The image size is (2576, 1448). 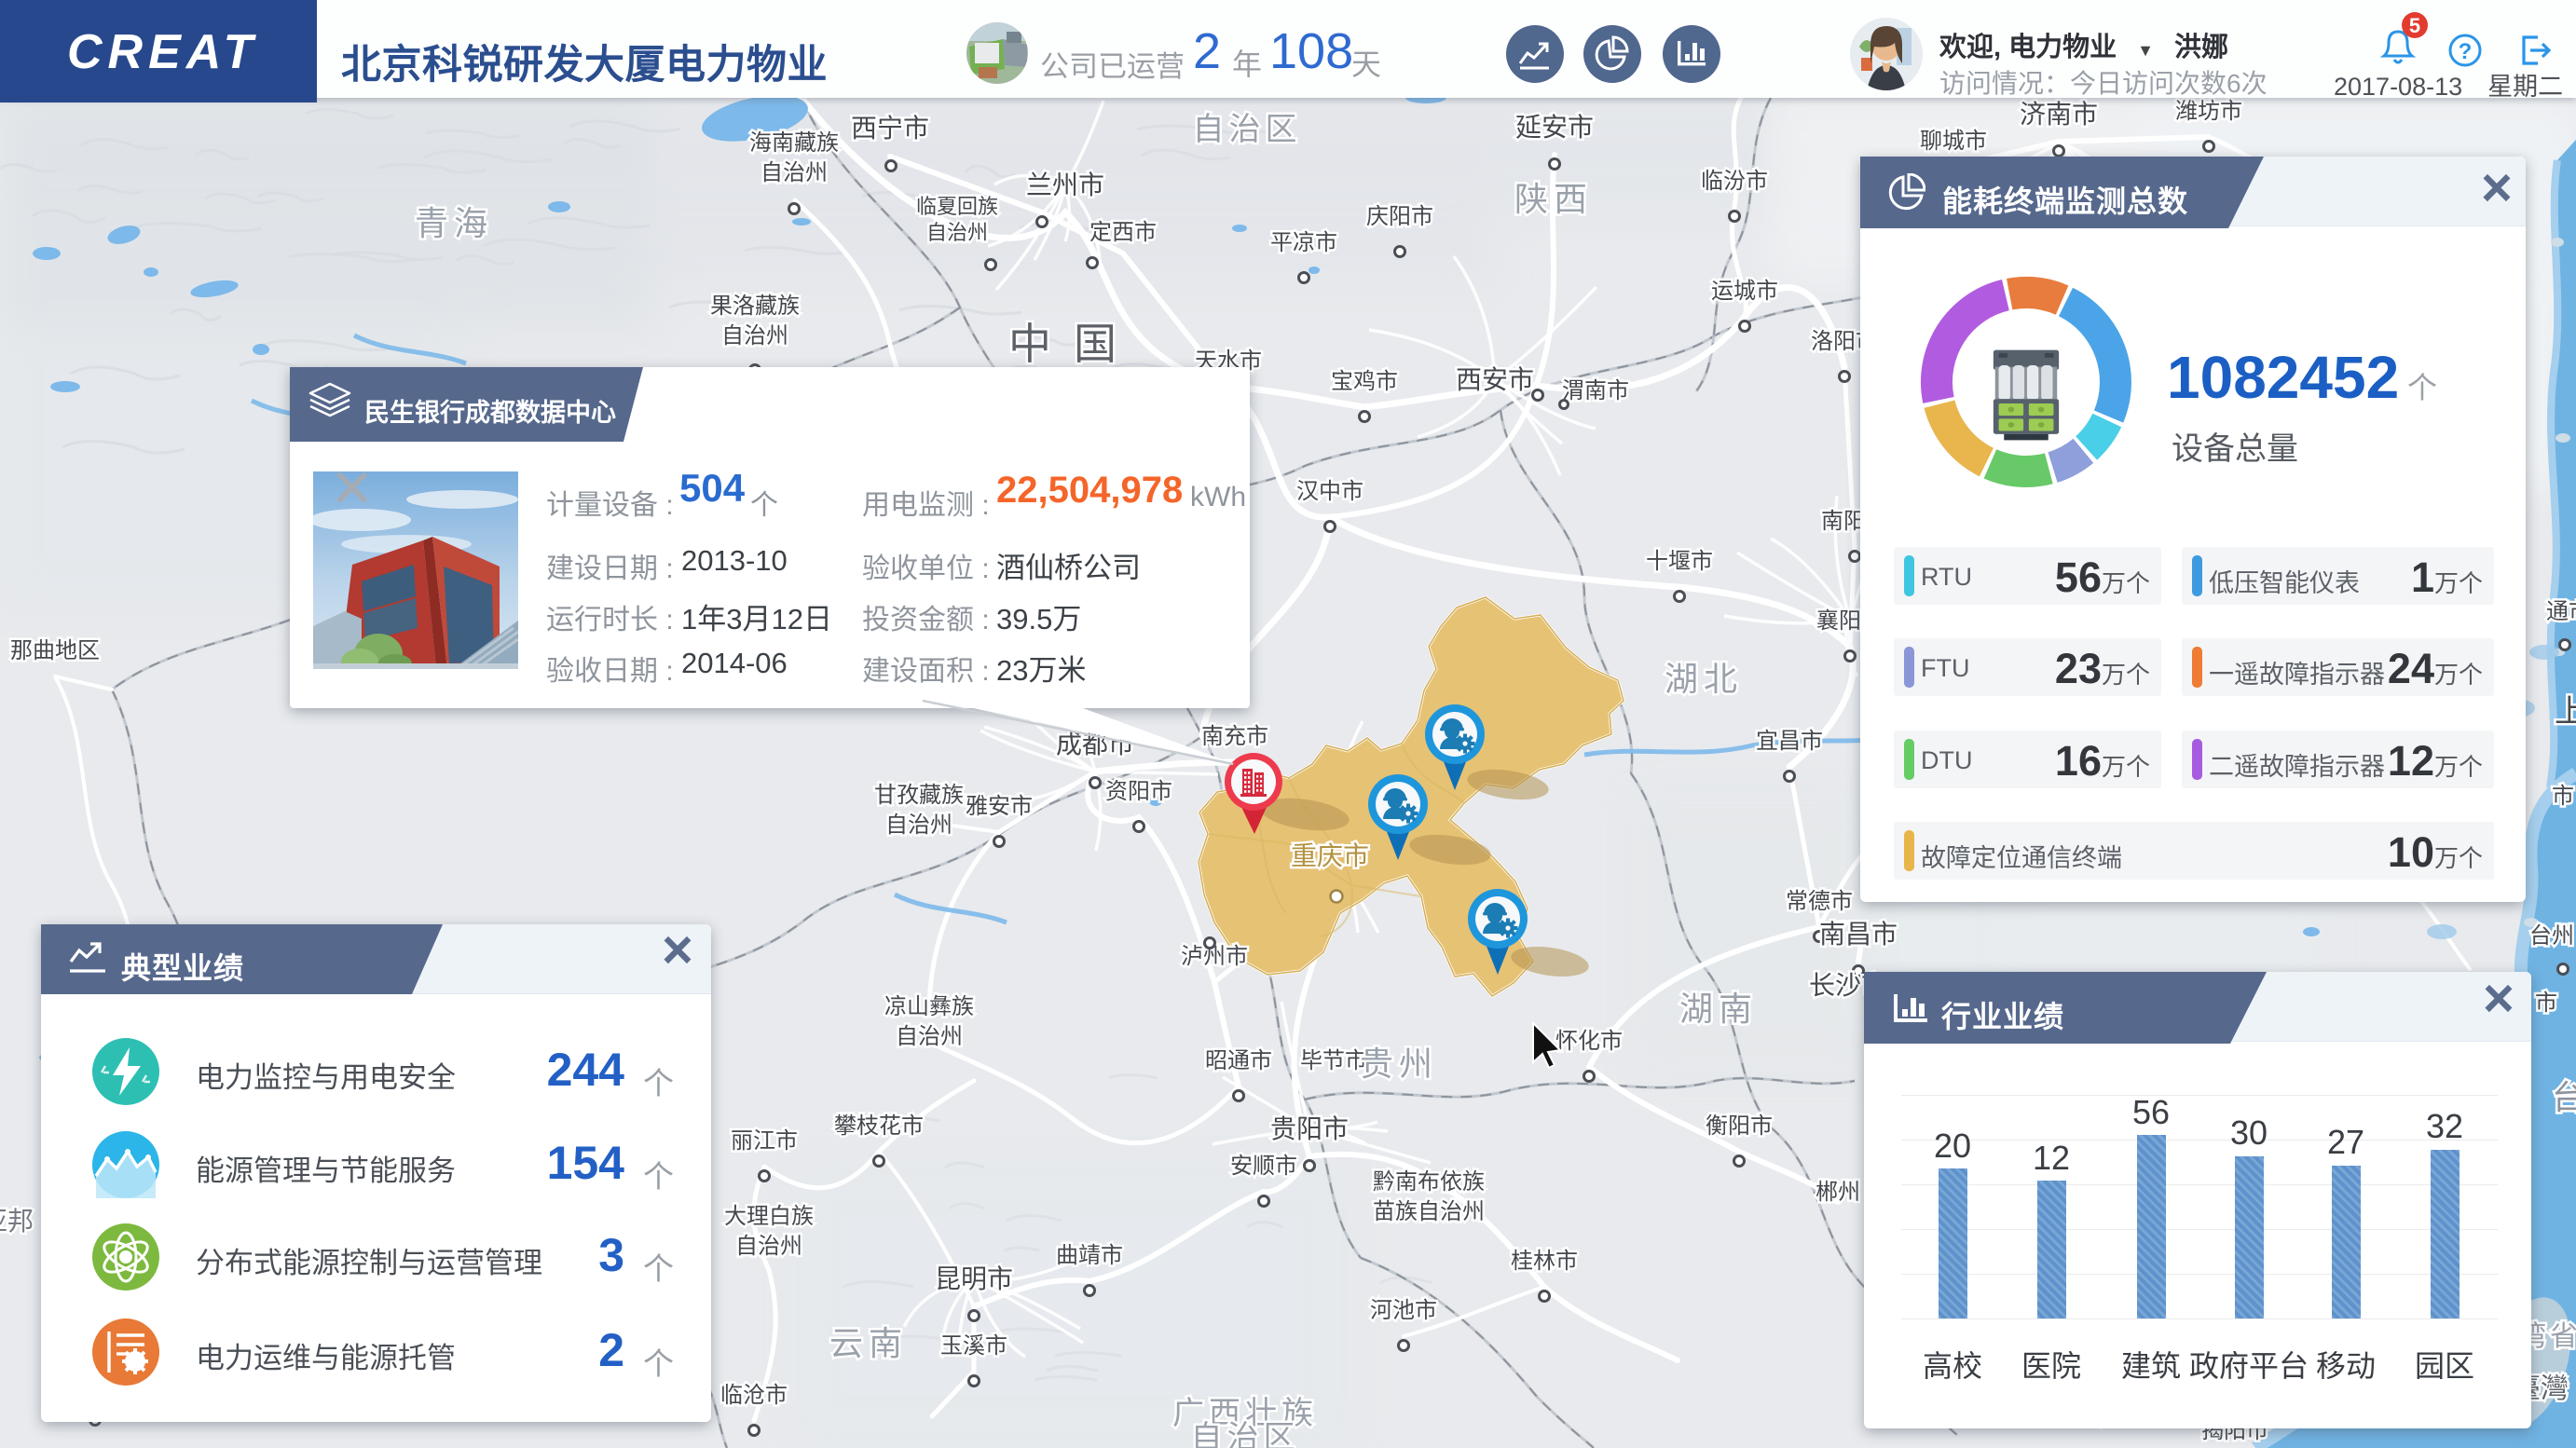 What do you see at coordinates (755, 306) in the screenshot?
I see `svg-text: 果洛藏族` at bounding box center [755, 306].